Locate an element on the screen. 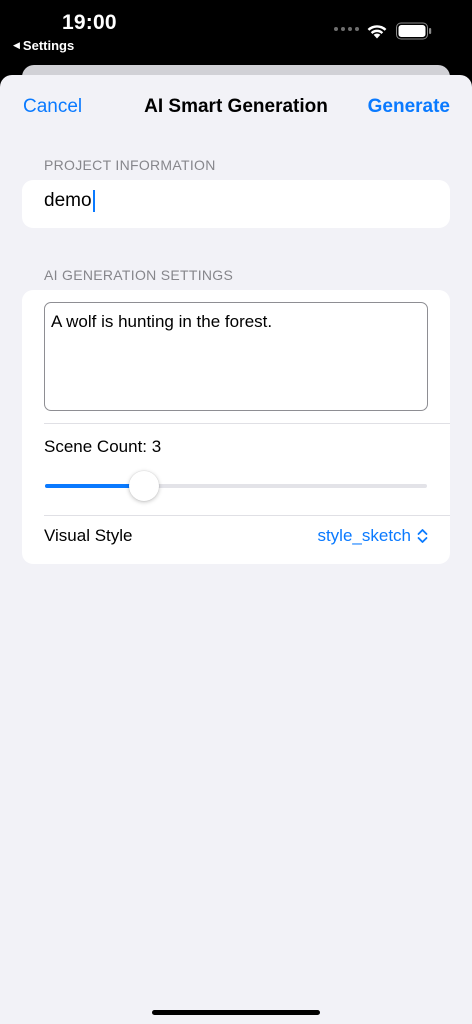 The image size is (472, 1024). visual-style-value: style_sketch is located at coordinates (364, 535).